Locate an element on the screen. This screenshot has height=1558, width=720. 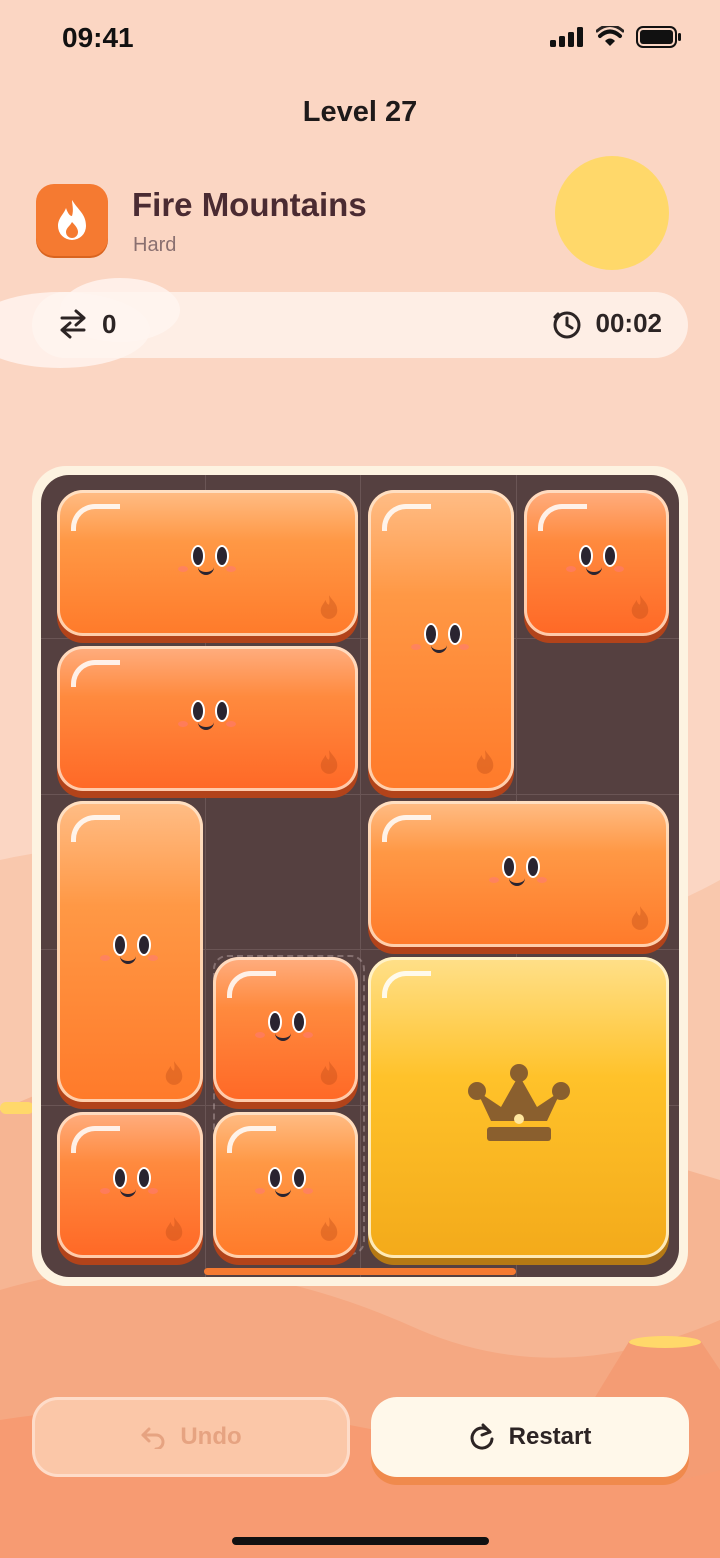
crown-block is located at coordinates (518, 1107).